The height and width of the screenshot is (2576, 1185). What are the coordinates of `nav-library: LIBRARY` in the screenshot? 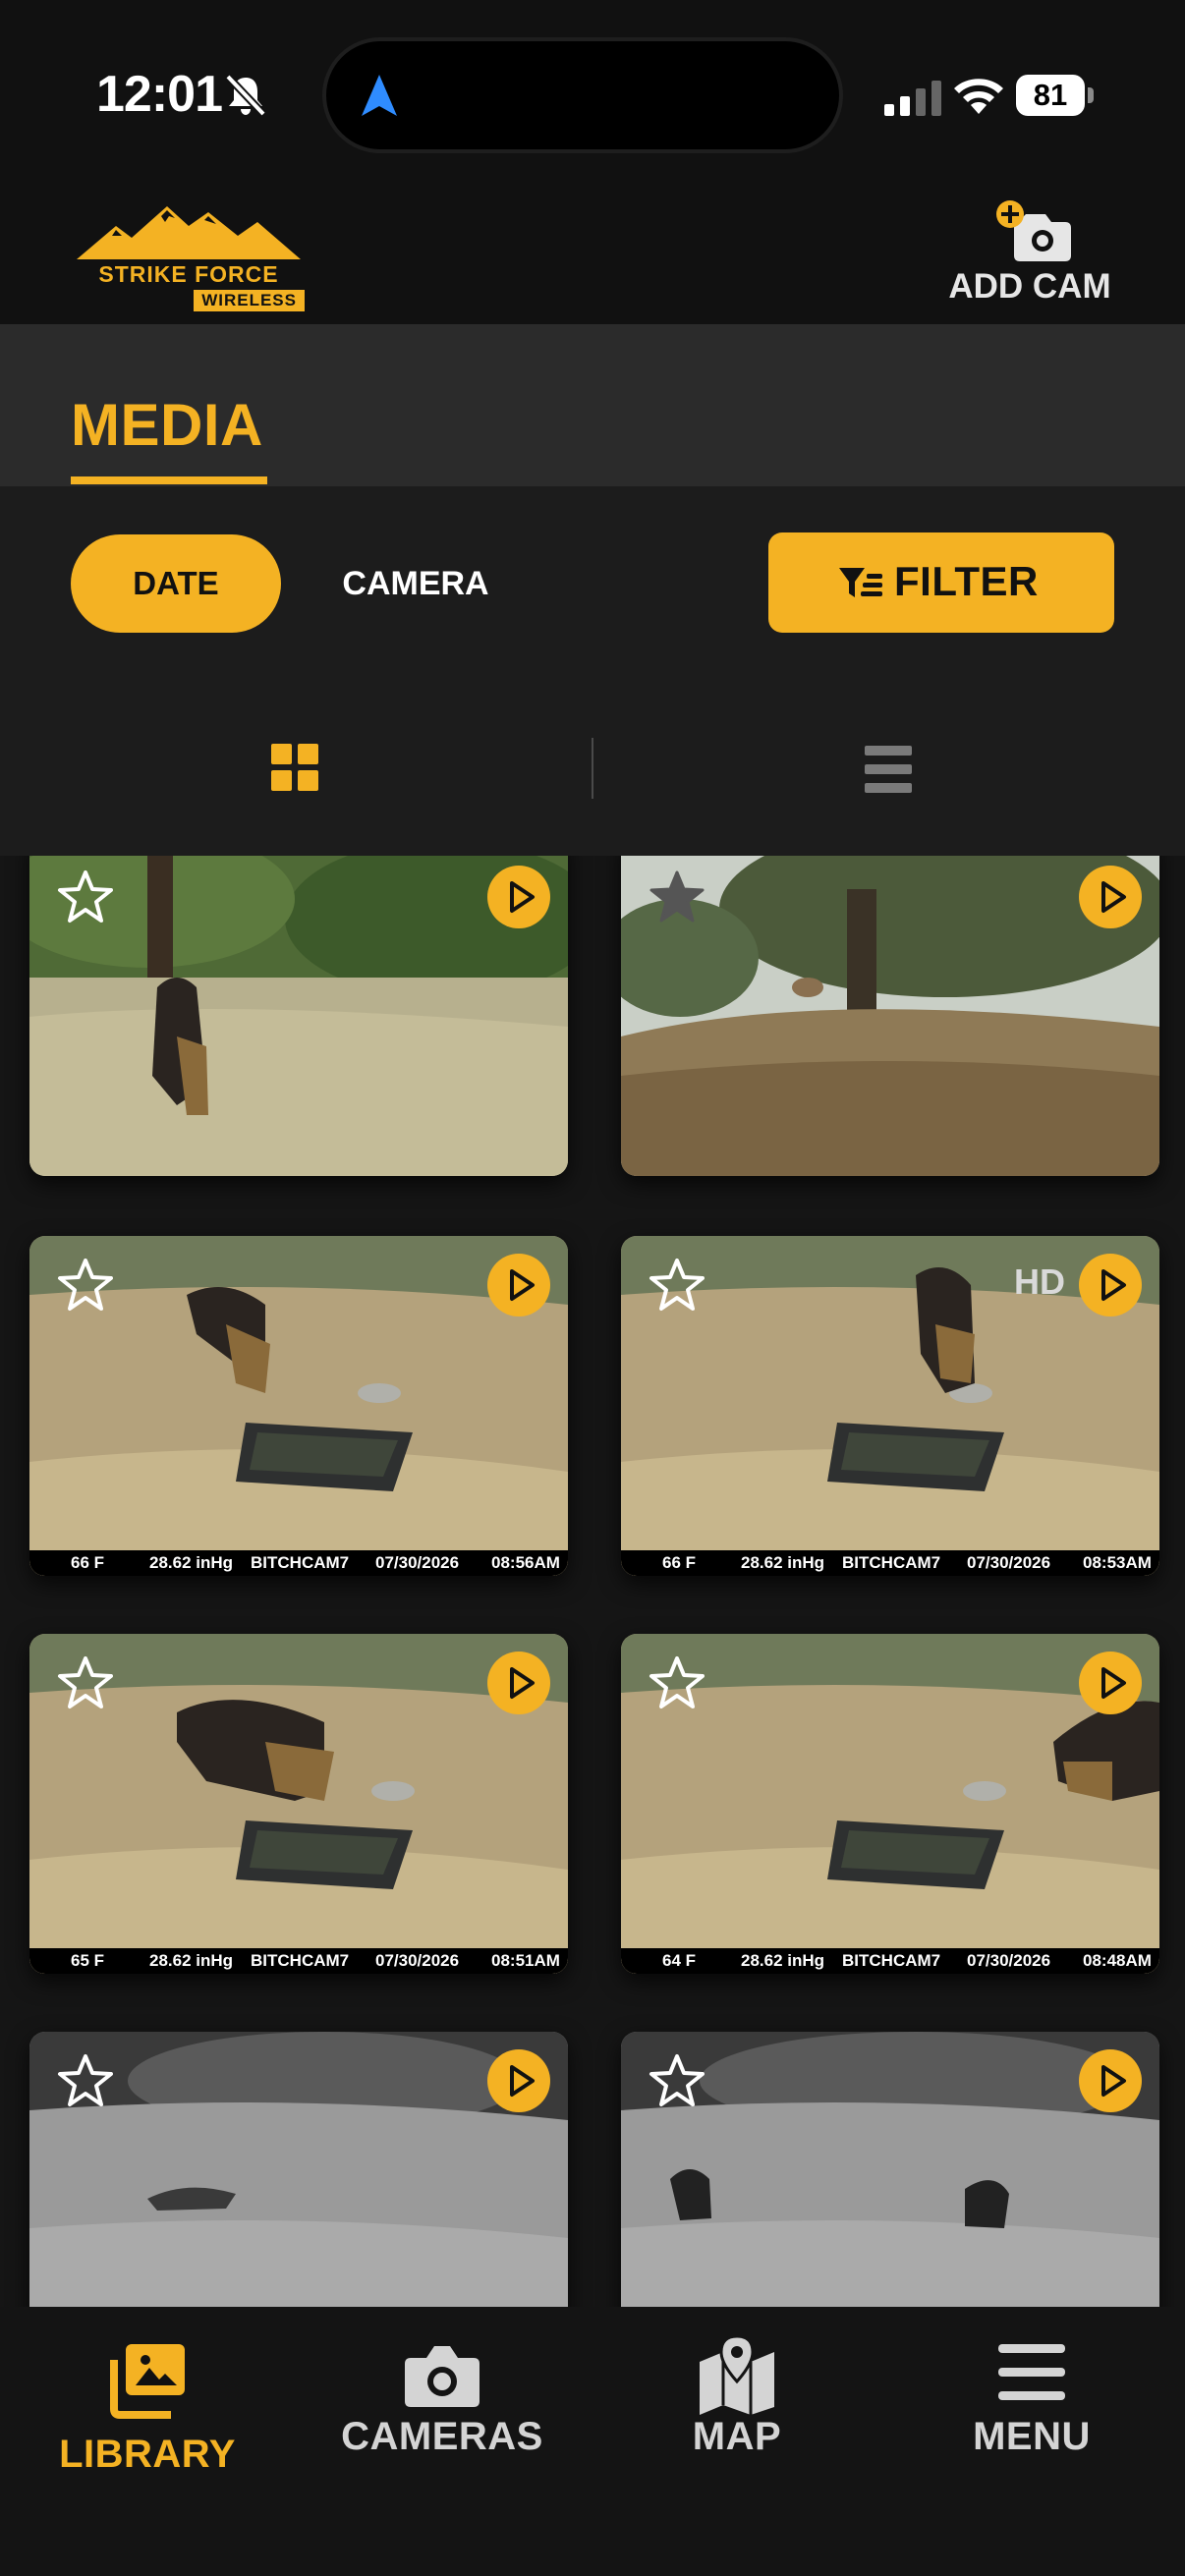 It's located at (148, 2434).